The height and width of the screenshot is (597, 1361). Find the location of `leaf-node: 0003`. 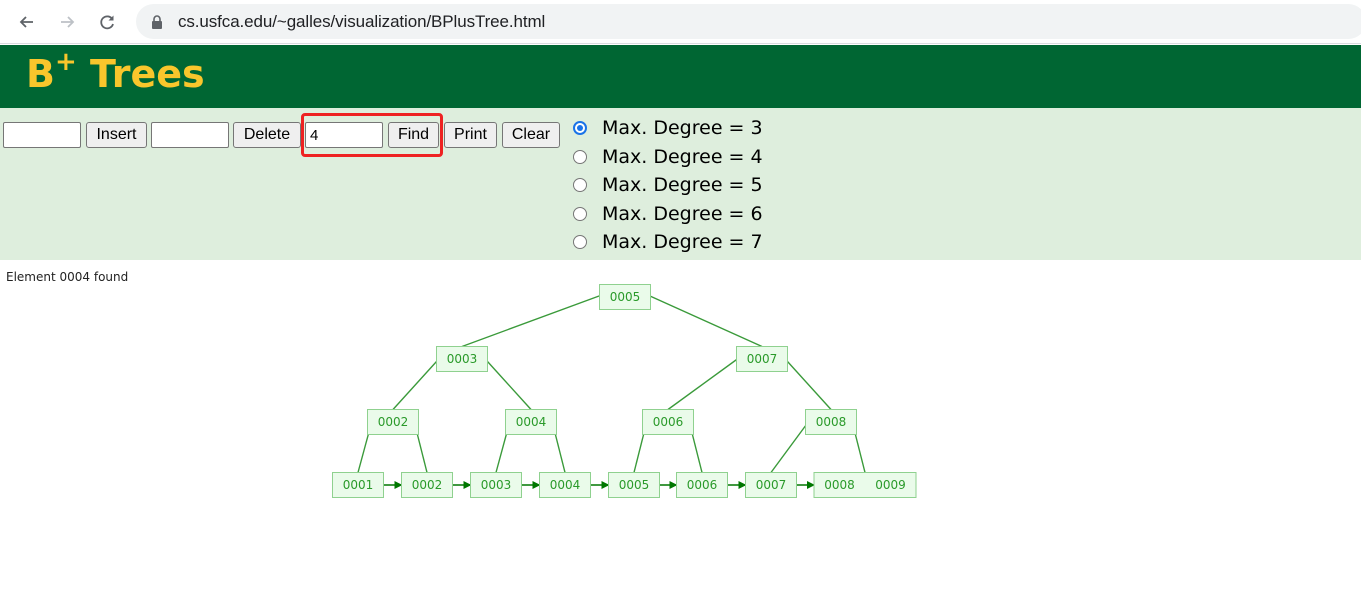

leaf-node: 0003 is located at coordinates (496, 485).